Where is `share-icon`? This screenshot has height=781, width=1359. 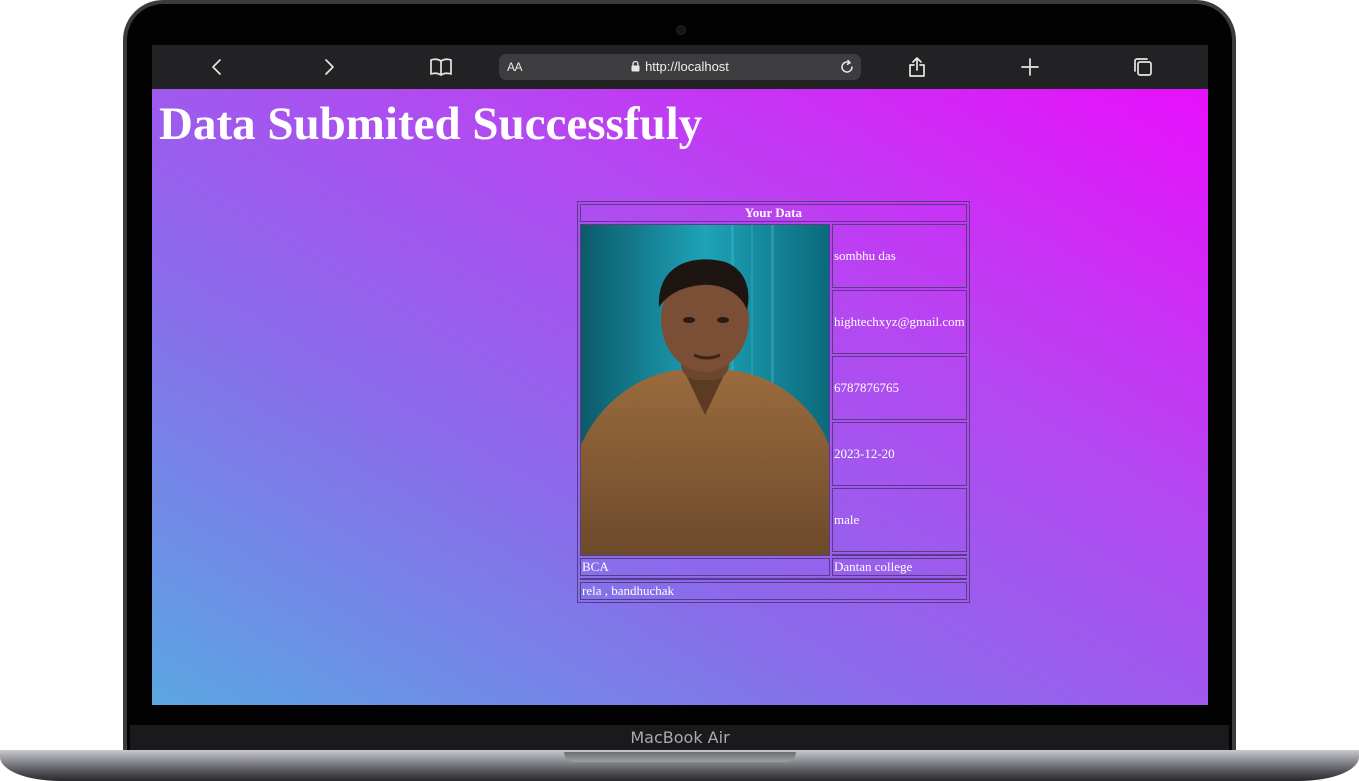 share-icon is located at coordinates (917, 67).